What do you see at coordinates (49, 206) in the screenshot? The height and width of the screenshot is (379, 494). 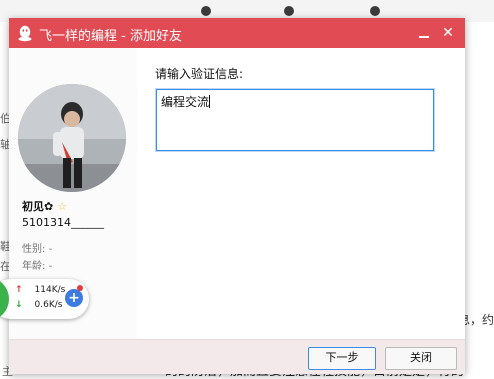 I see `nickname-badge-icon: ✿` at bounding box center [49, 206].